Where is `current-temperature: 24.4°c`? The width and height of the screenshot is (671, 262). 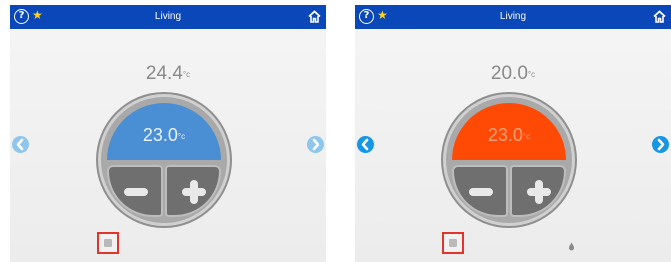 current-temperature: 24.4°c is located at coordinates (168, 74).